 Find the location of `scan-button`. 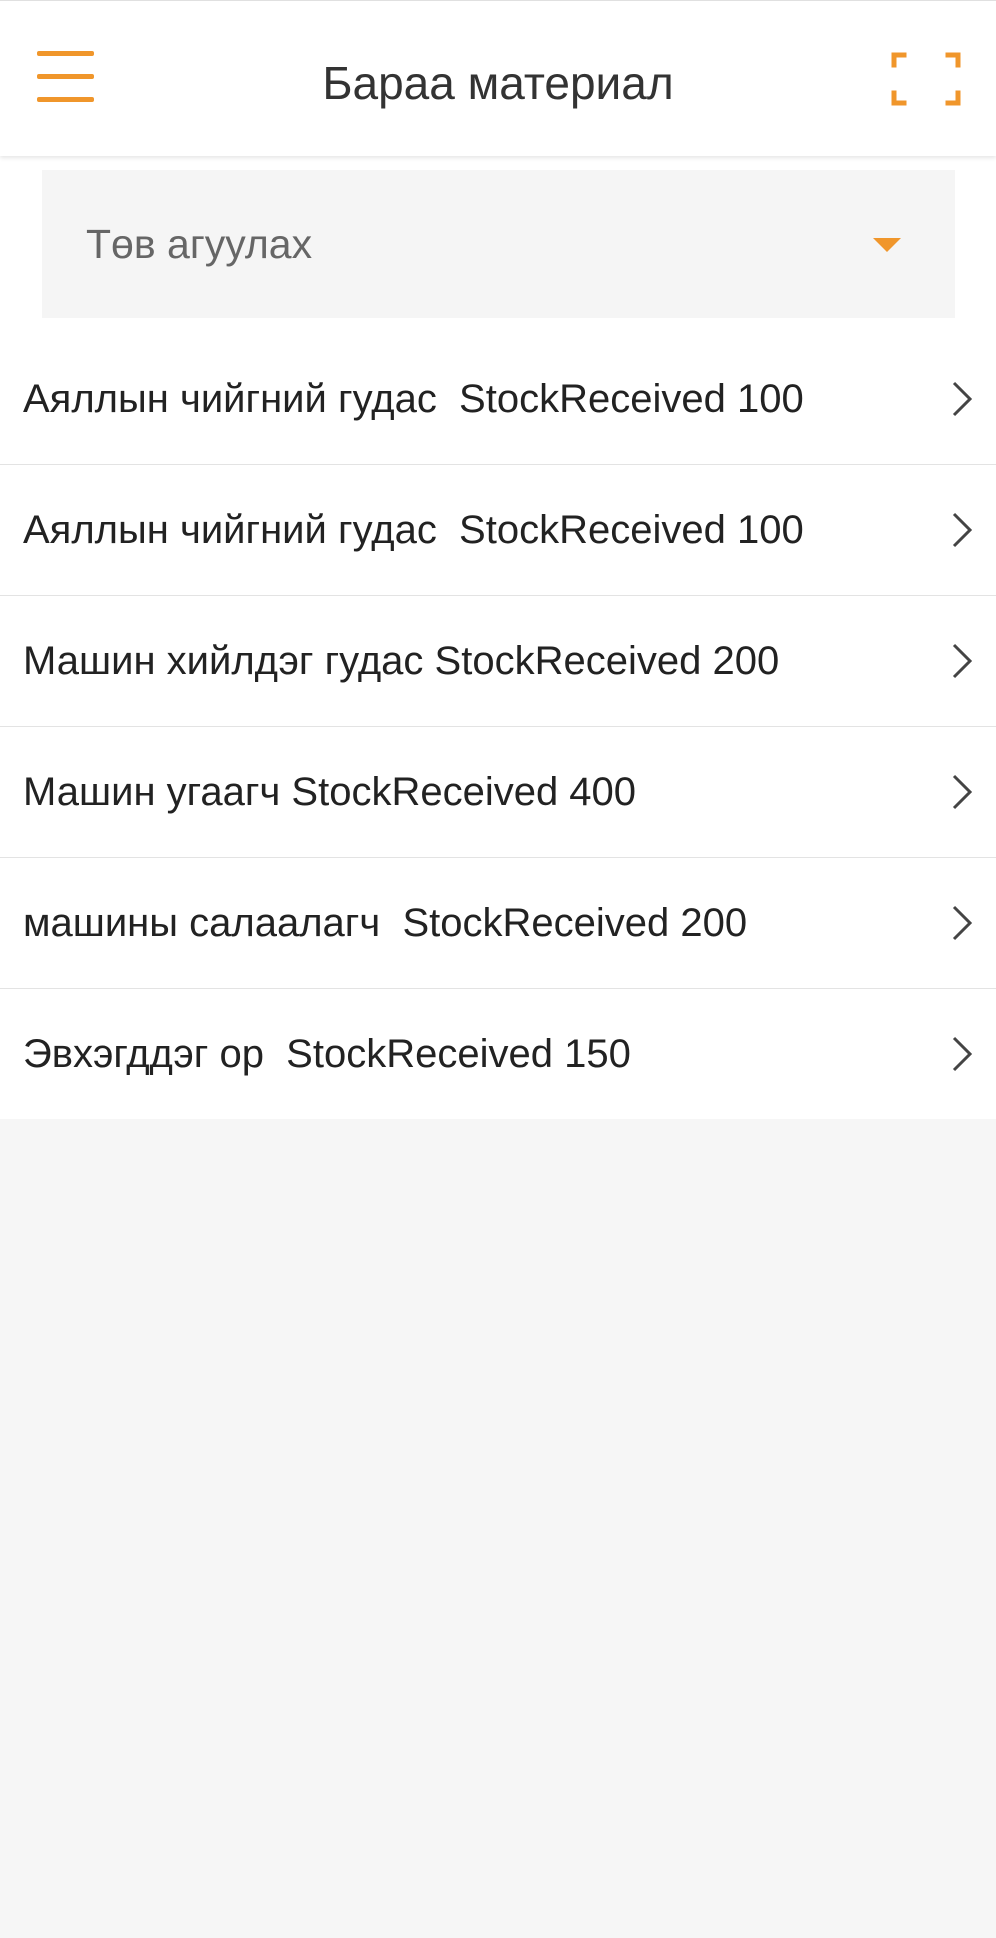

scan-button is located at coordinates (926, 79).